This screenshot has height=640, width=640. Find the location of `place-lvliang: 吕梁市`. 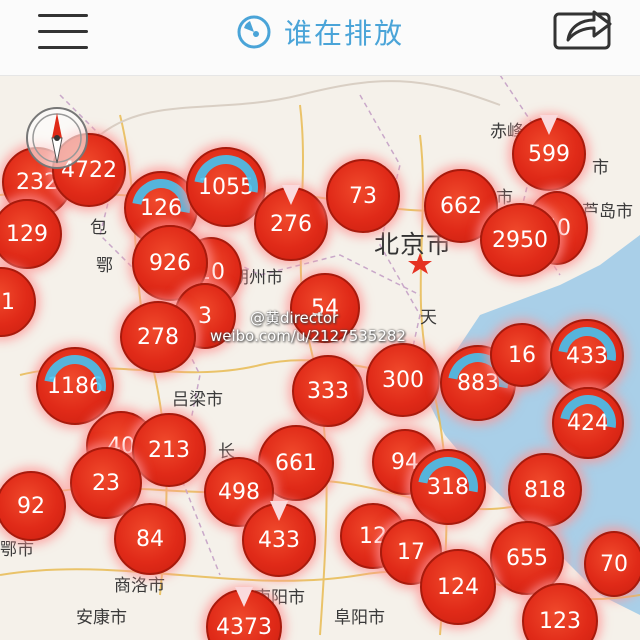

place-lvliang: 吕梁市 is located at coordinates (197, 400).